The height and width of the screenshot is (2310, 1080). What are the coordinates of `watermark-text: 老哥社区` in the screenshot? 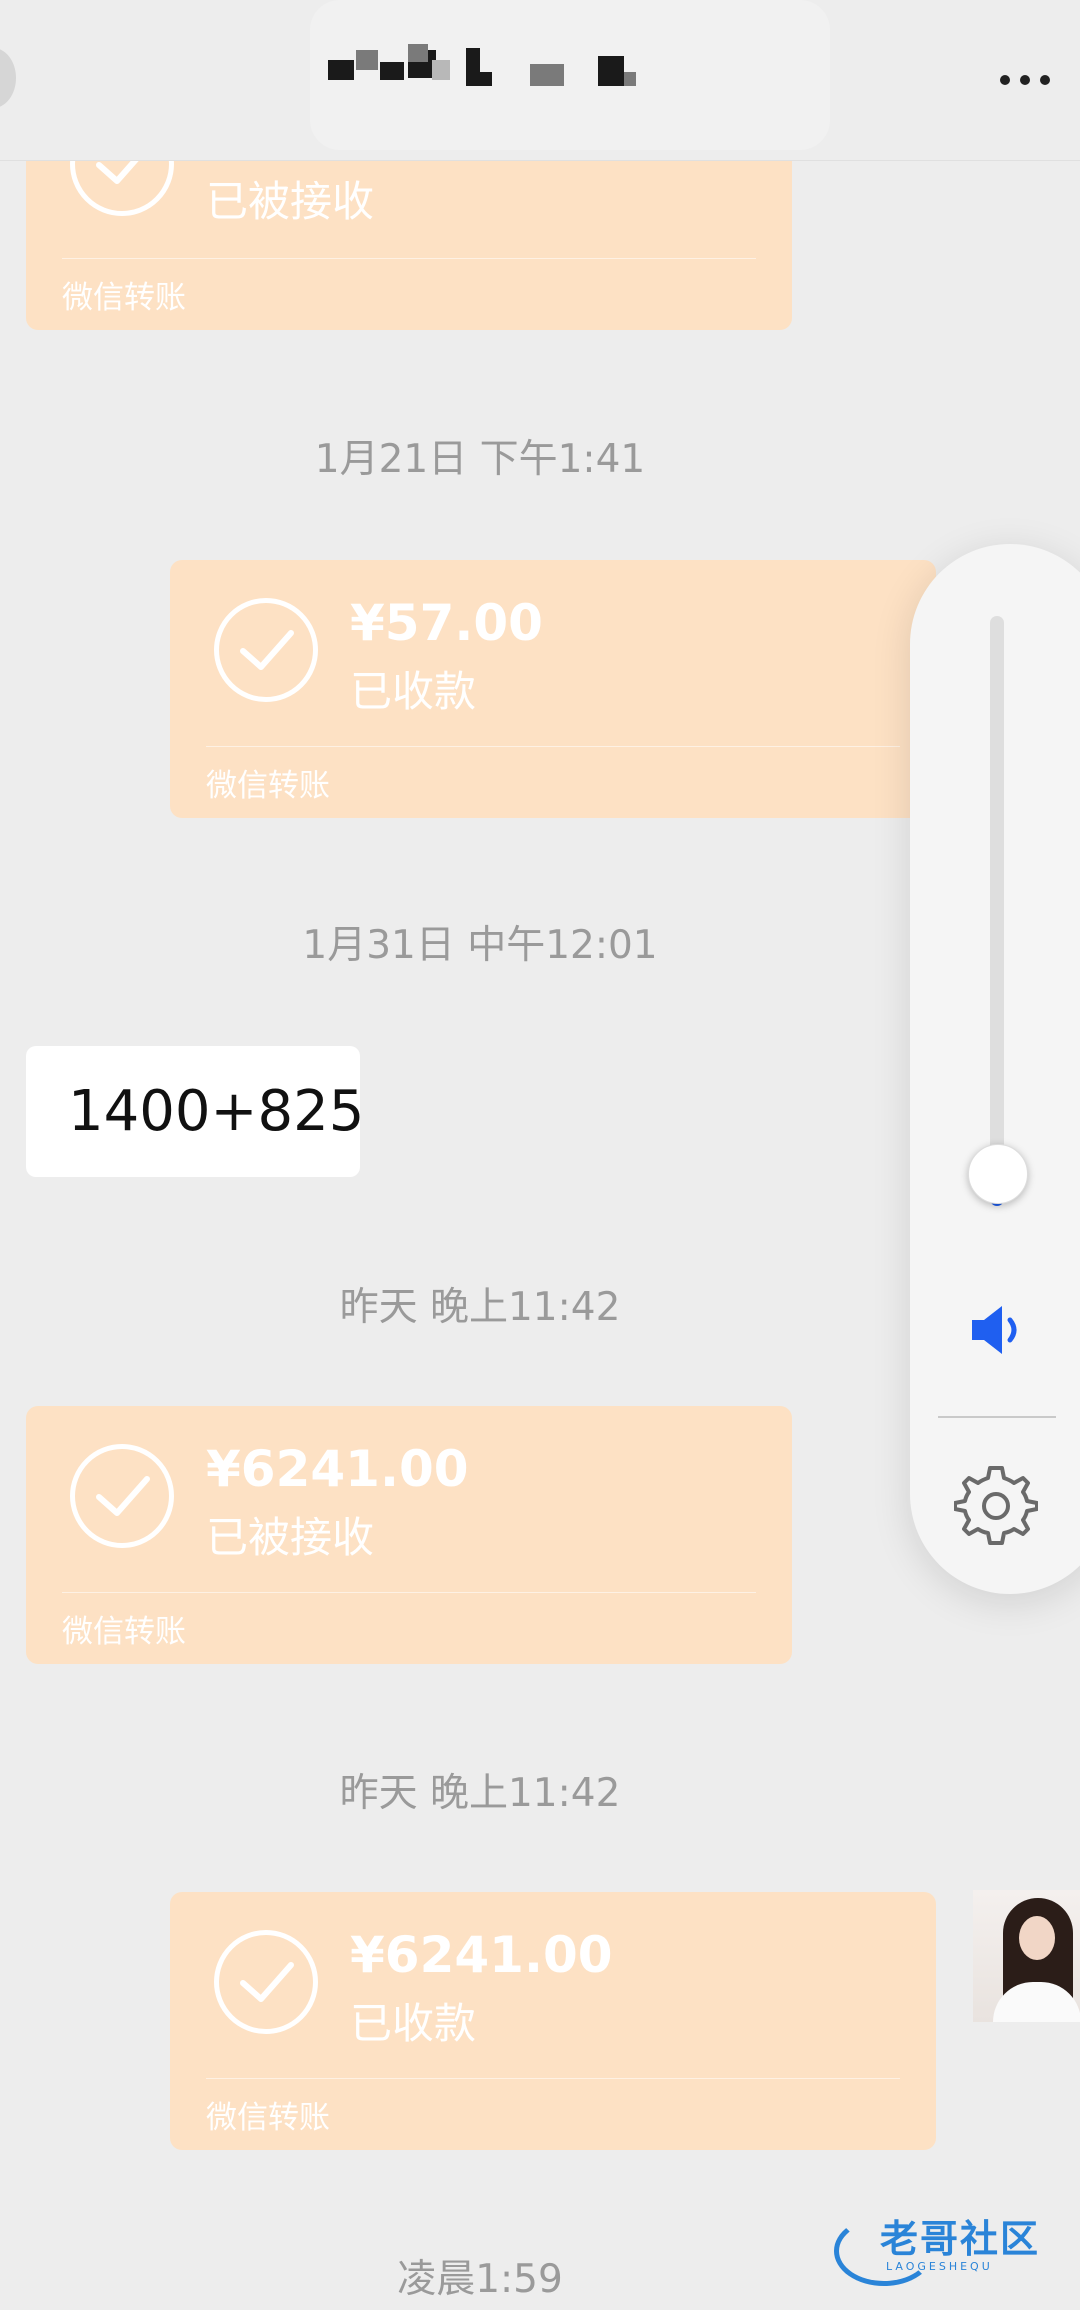 It's located at (960, 2239).